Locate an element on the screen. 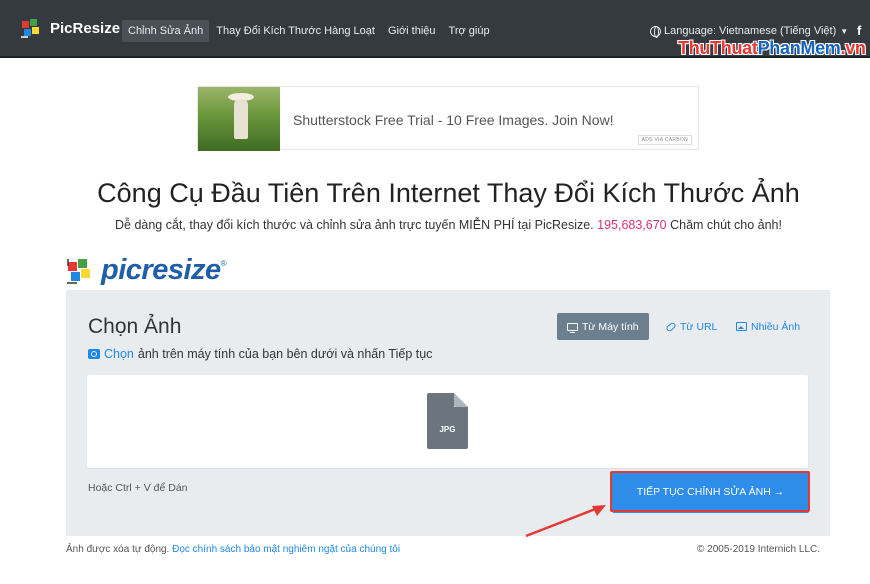 Image resolution: width=870 pixels, height=584 pixels. multiple-images-button: Nhiều Ảnh is located at coordinates (768, 326).